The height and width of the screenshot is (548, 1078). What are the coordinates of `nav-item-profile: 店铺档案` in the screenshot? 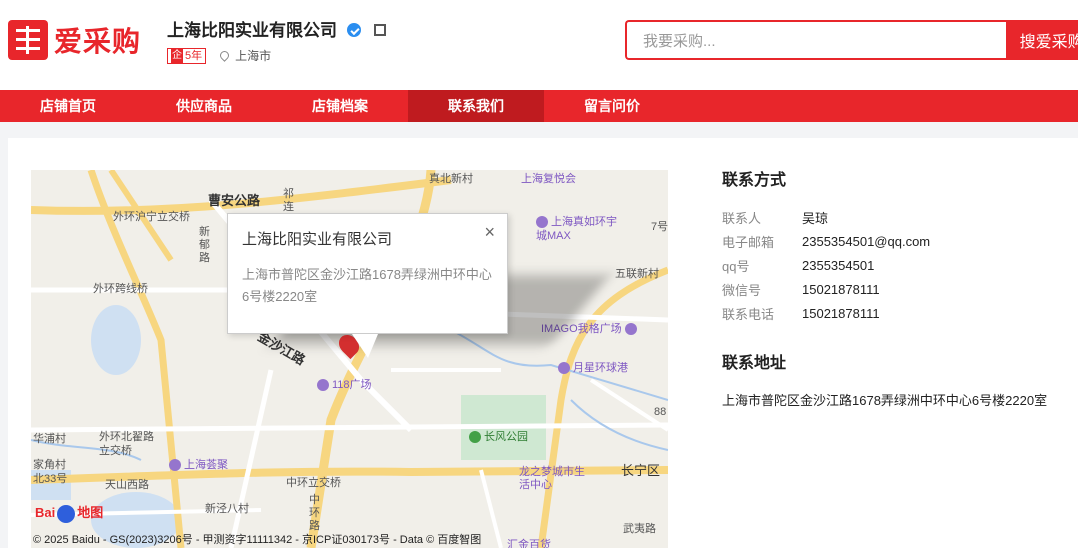 It's located at (340, 106).